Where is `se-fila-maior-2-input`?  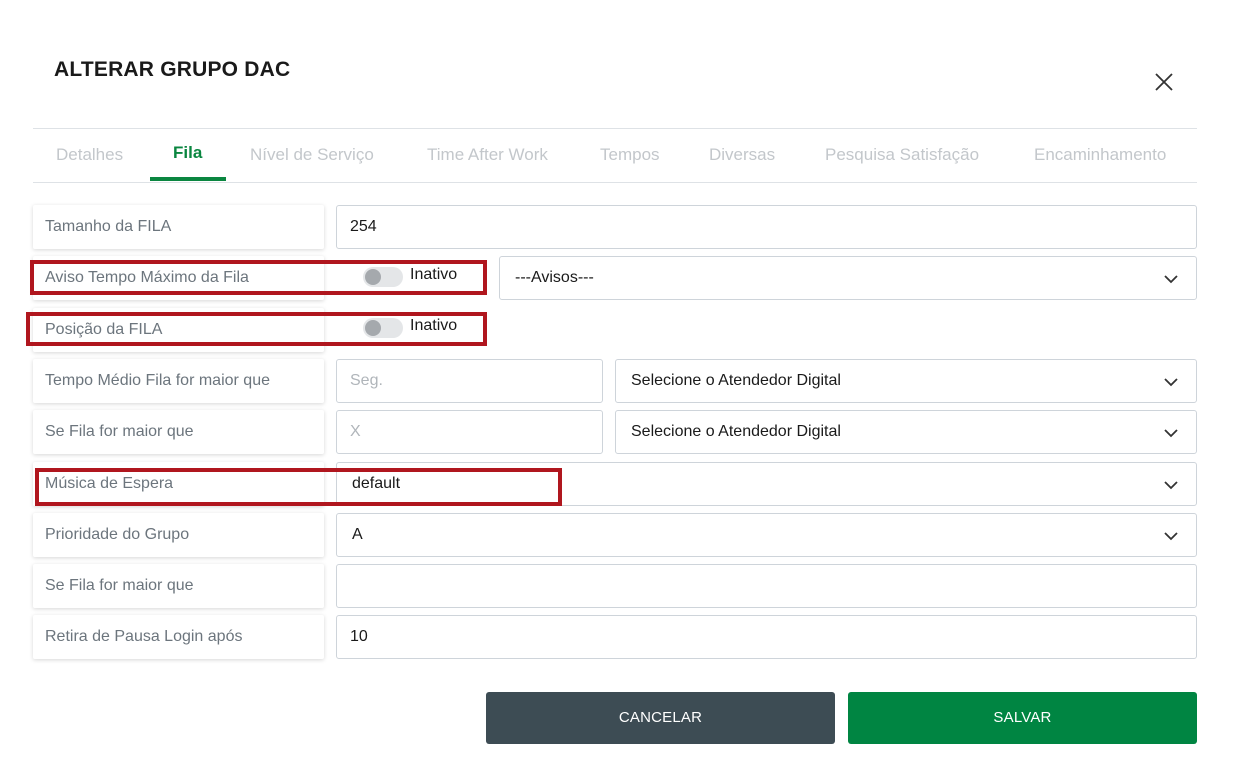
se-fila-maior-2-input is located at coordinates (766, 586).